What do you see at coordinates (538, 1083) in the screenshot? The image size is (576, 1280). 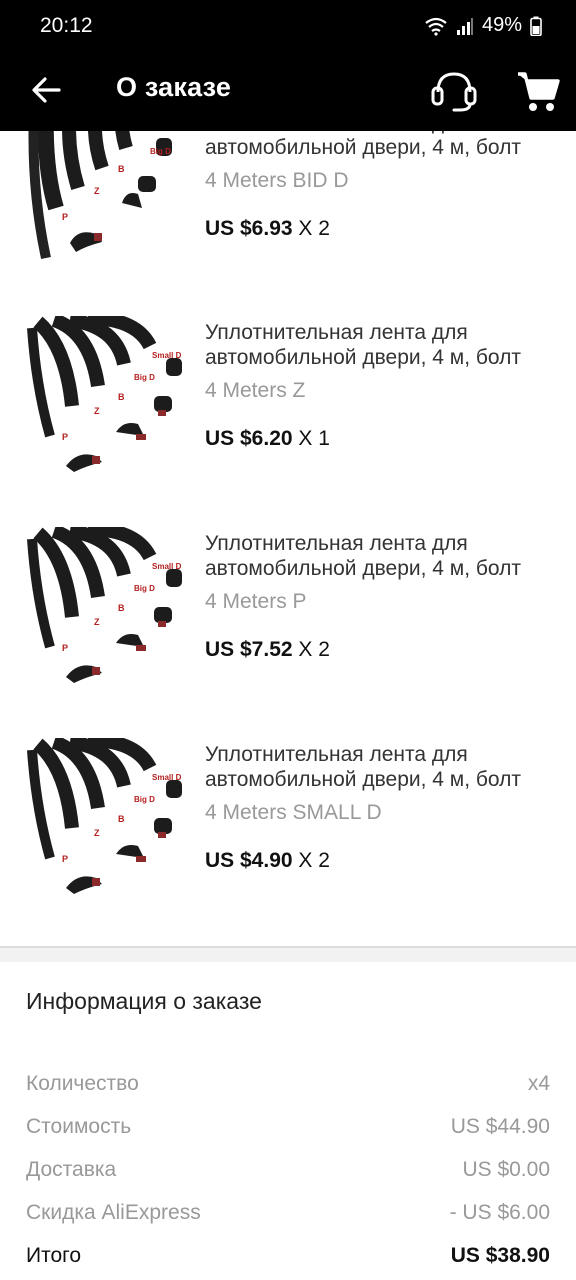 I see `quantity-value: x4` at bounding box center [538, 1083].